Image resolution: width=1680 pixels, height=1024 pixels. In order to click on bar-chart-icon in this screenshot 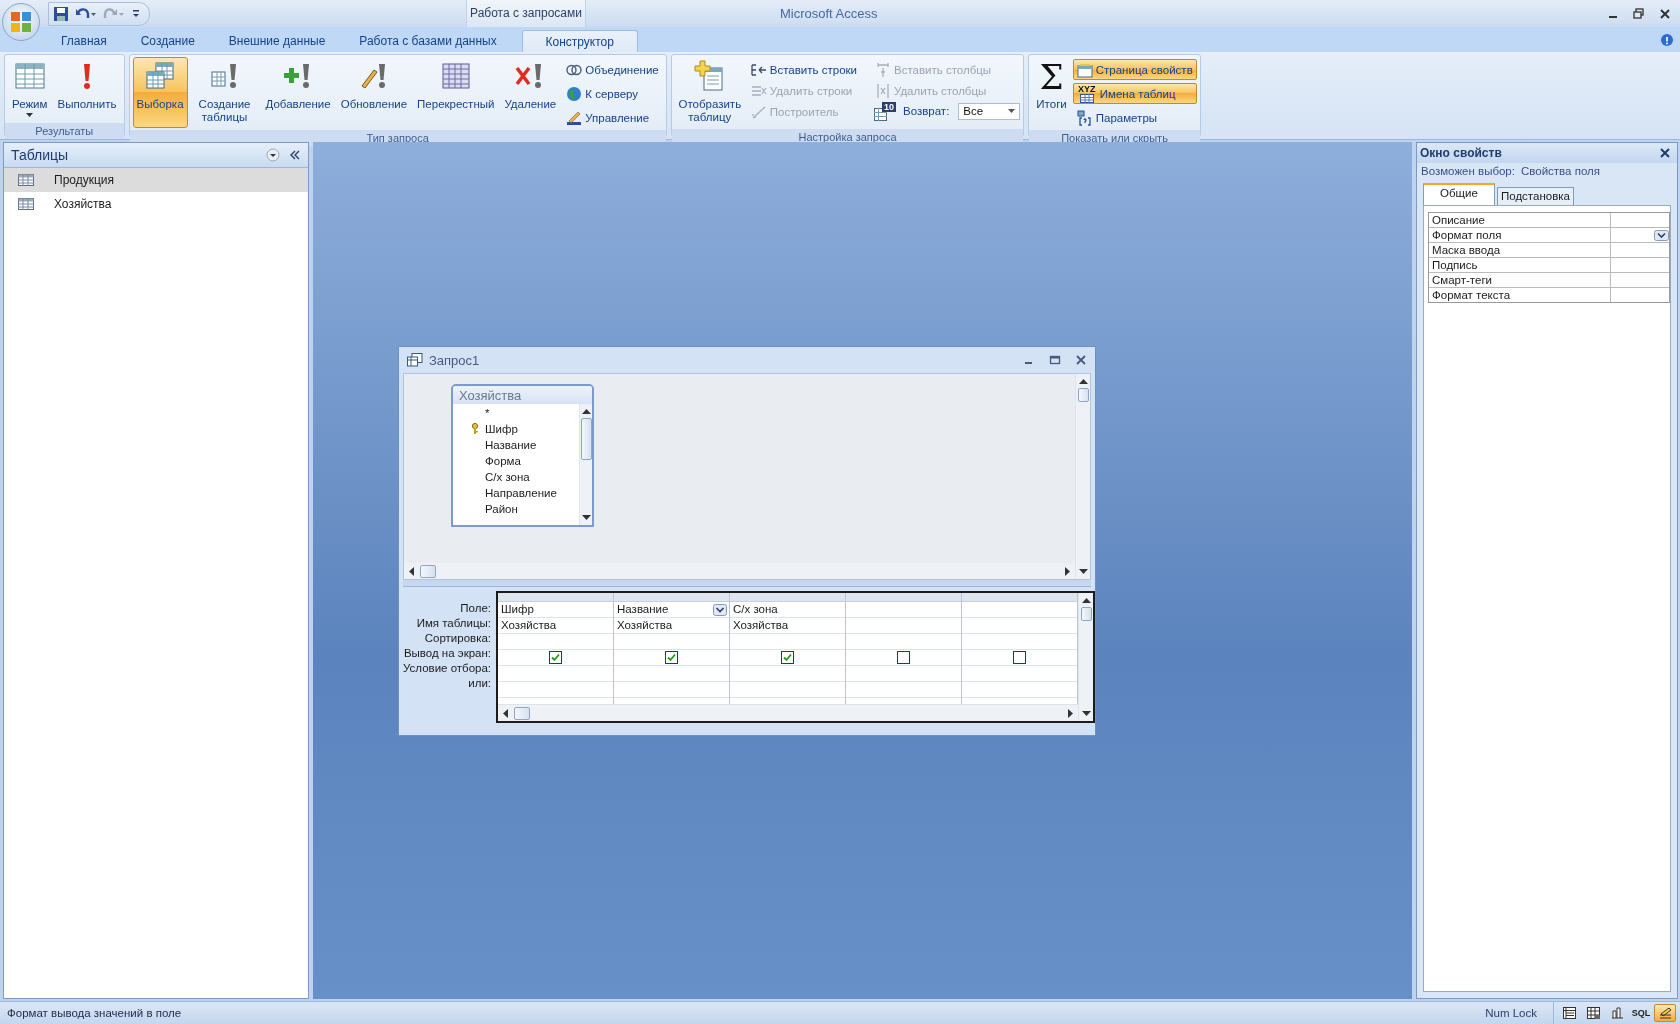, I will do `click(1617, 1013)`.